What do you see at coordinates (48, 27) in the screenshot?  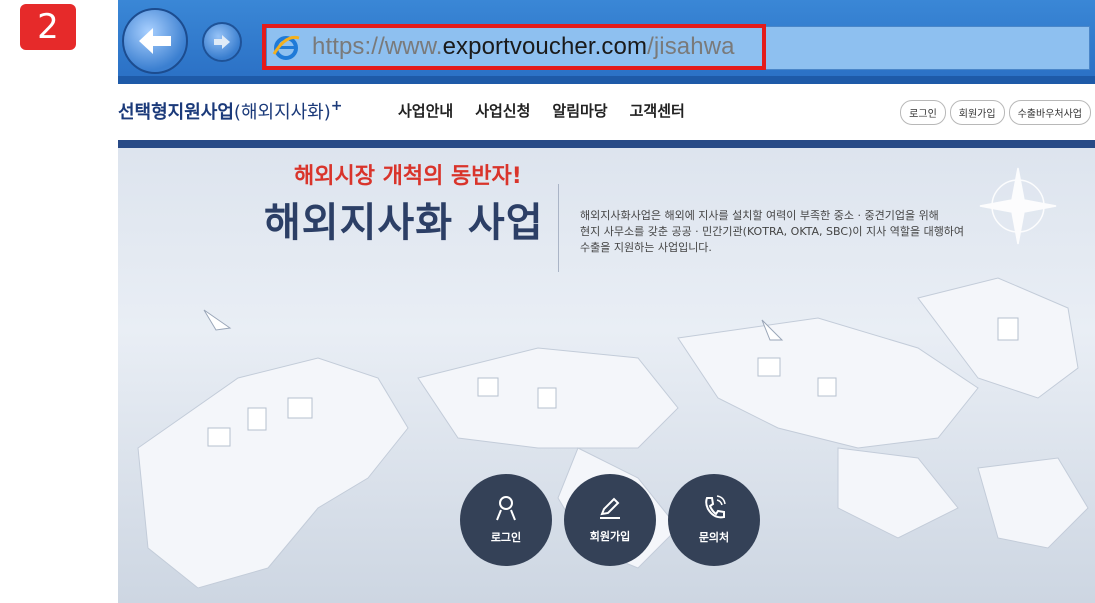 I see `step-badge: 2` at bounding box center [48, 27].